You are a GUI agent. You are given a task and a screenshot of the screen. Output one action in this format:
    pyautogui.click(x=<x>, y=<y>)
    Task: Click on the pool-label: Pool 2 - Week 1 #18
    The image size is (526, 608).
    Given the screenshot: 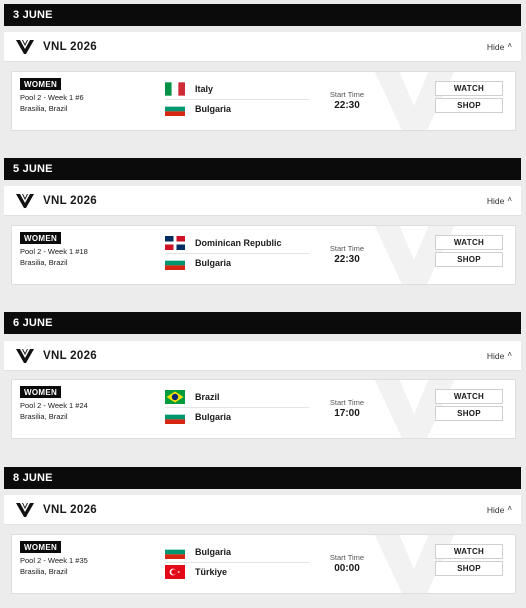 What is the action you would take?
    pyautogui.click(x=54, y=251)
    